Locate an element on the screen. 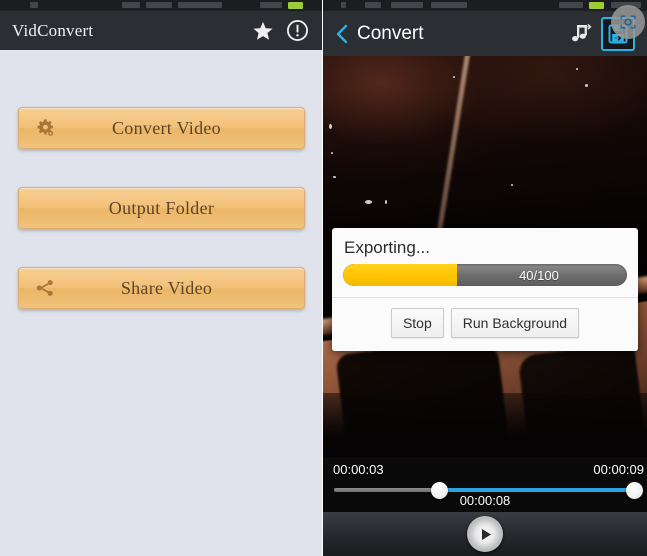 The width and height of the screenshot is (647, 556). trim-start-time: 00:00:03 is located at coordinates (358, 469).